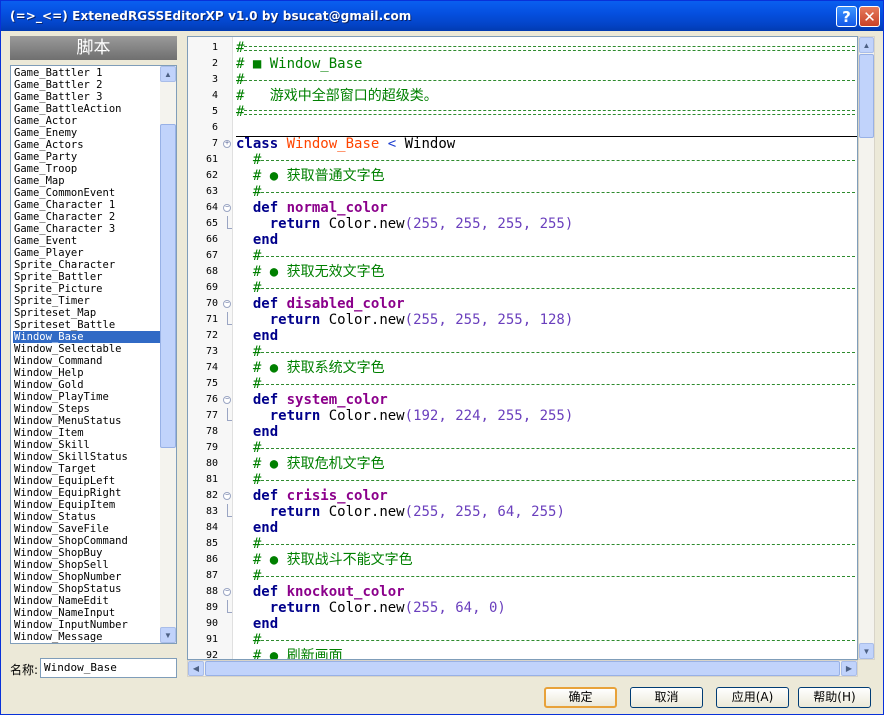 The height and width of the screenshot is (715, 884). Describe the element at coordinates (196, 668) in the screenshot. I see `editor-scroll-left-arrow-icon: ◀` at that location.